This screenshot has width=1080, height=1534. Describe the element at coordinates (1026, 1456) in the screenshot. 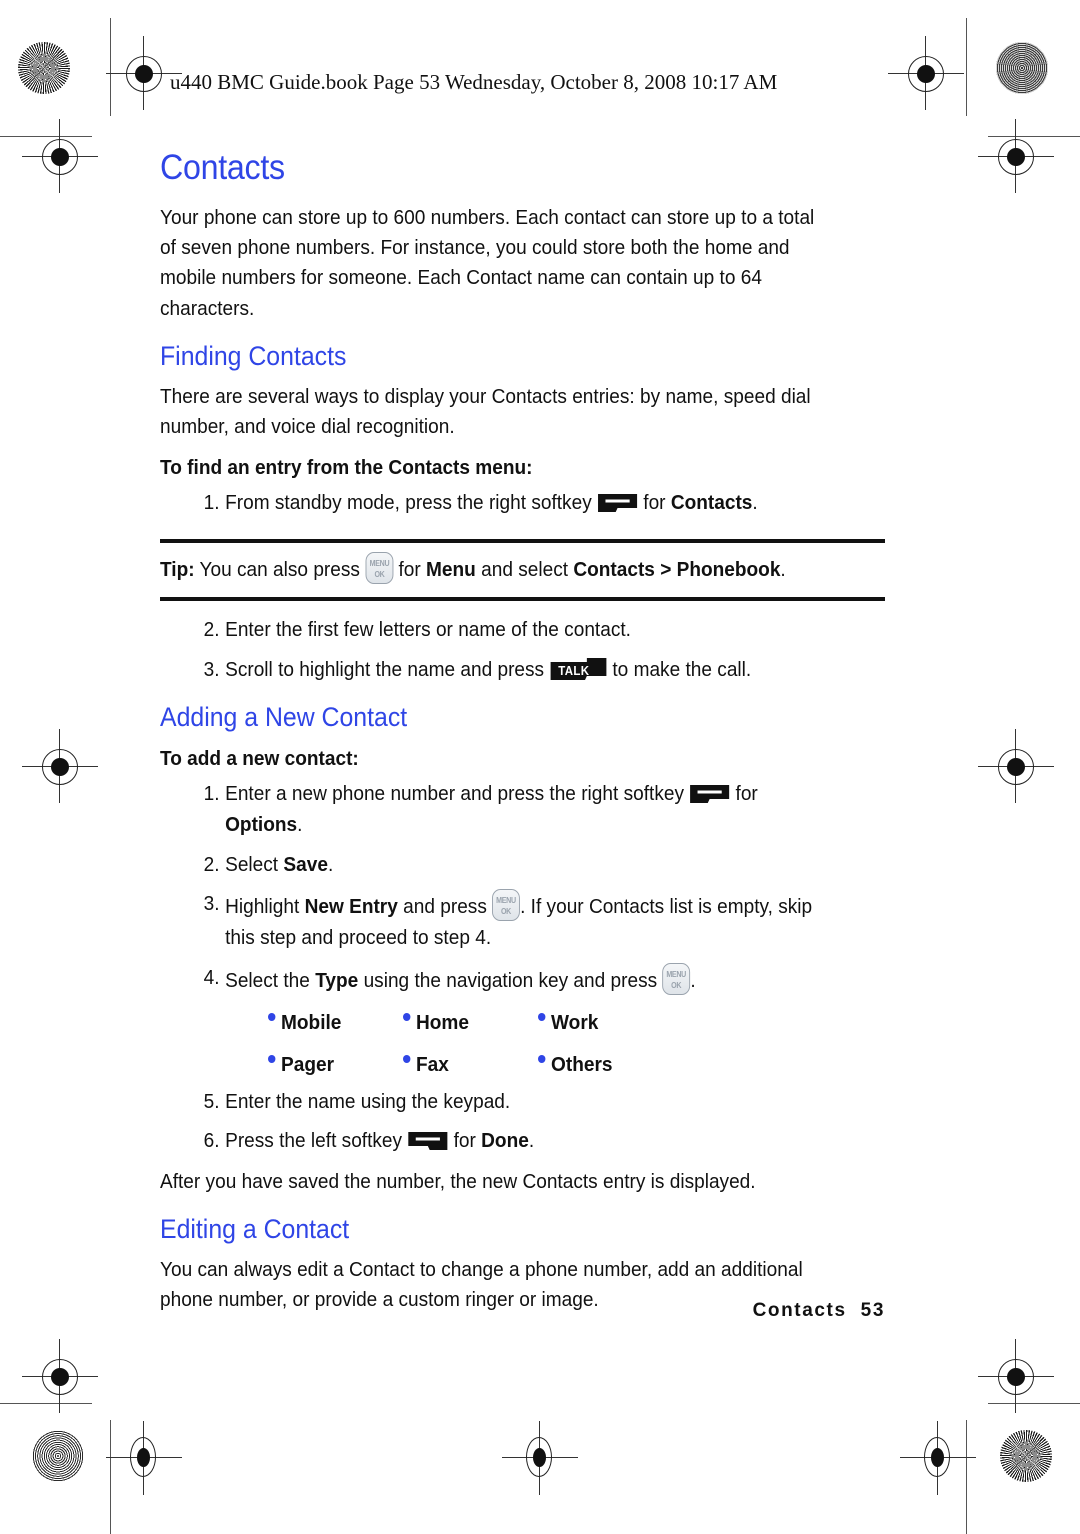

I see `registration-rosette-bottom-right` at that location.